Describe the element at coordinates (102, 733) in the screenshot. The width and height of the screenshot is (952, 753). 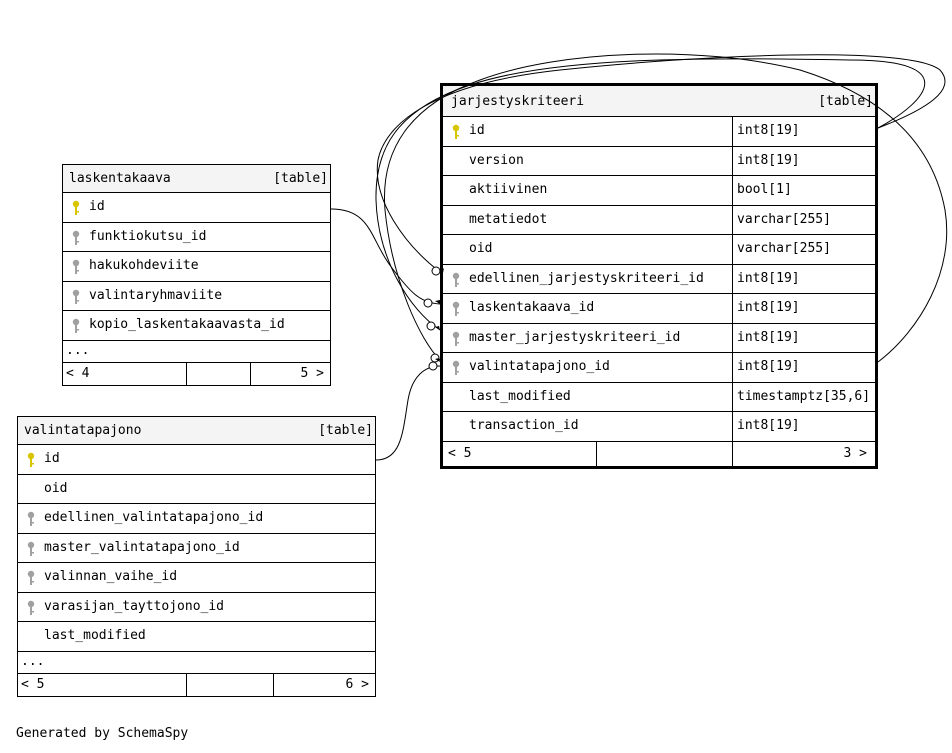
I see `generated-by-label: Generated by SchemaSpy` at that location.